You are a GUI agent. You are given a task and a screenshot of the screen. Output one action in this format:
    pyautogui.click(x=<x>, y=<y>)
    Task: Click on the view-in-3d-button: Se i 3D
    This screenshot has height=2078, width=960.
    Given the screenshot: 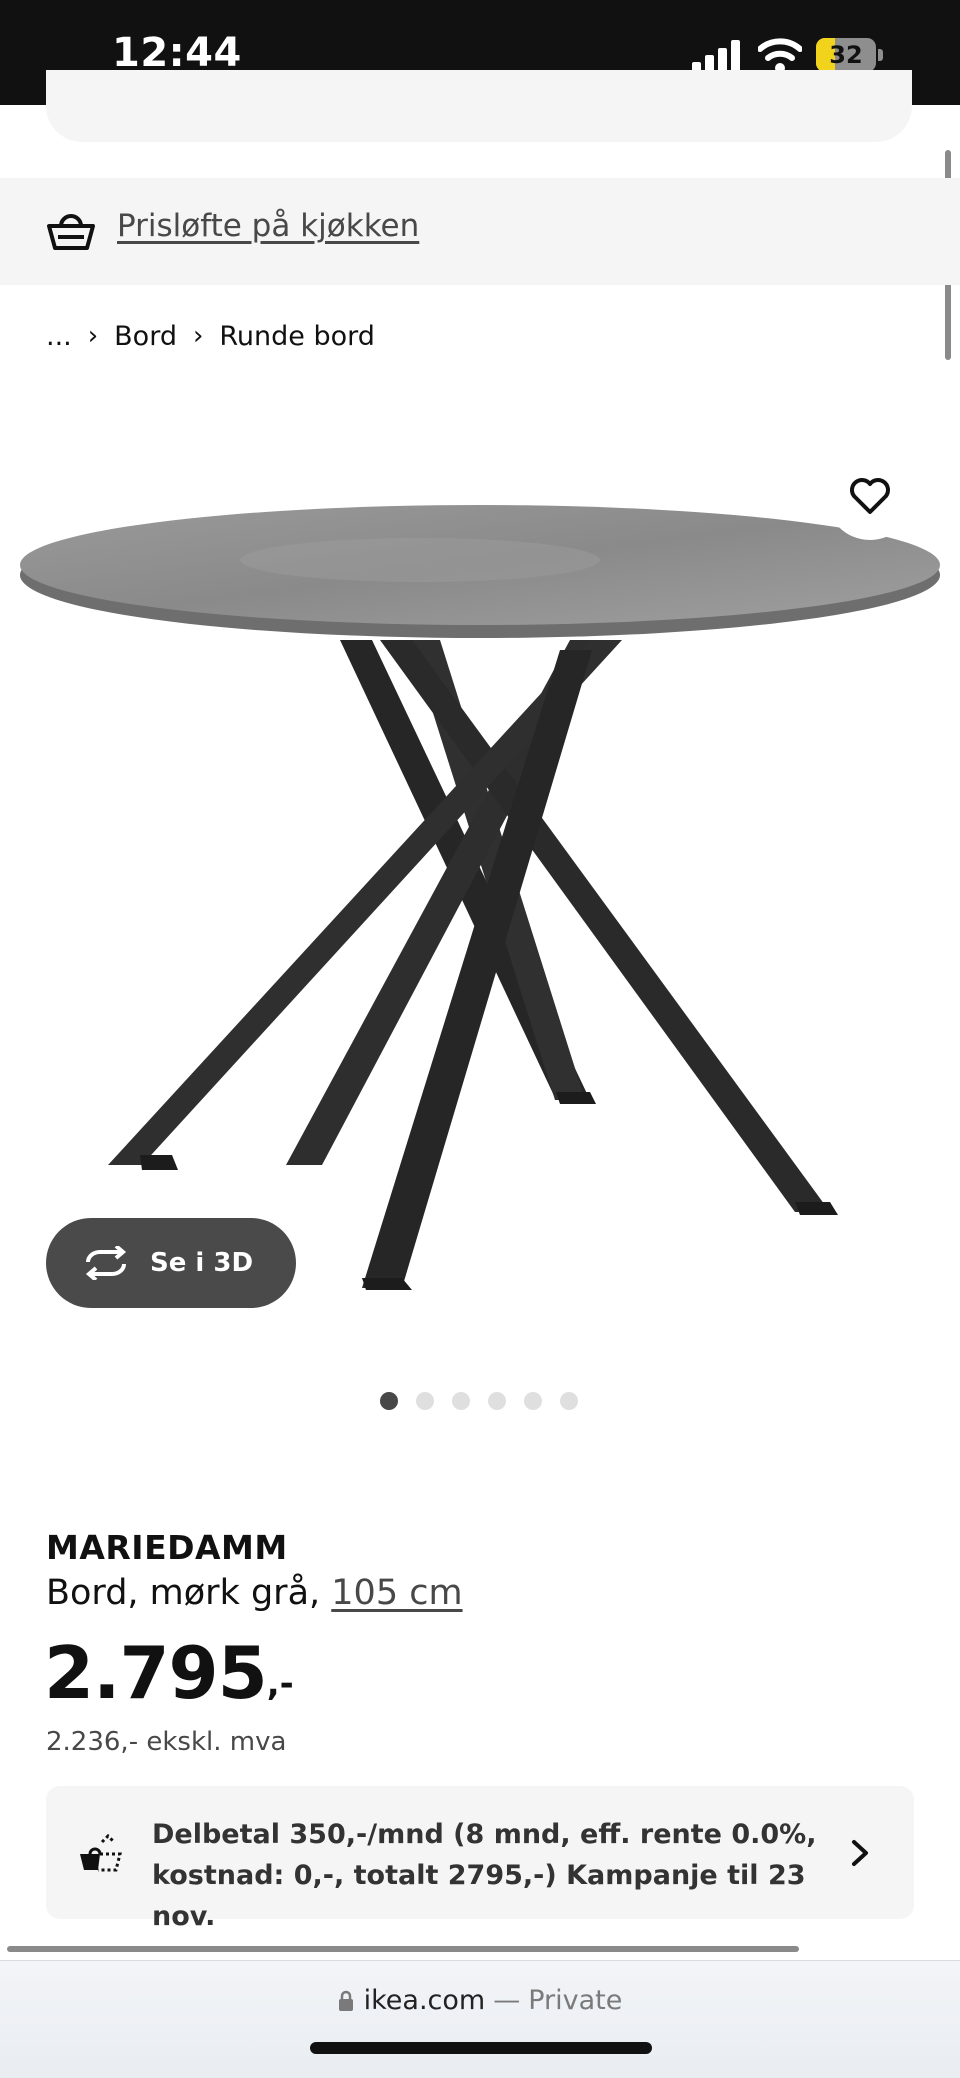 What is the action you would take?
    pyautogui.click(x=171, y=1263)
    